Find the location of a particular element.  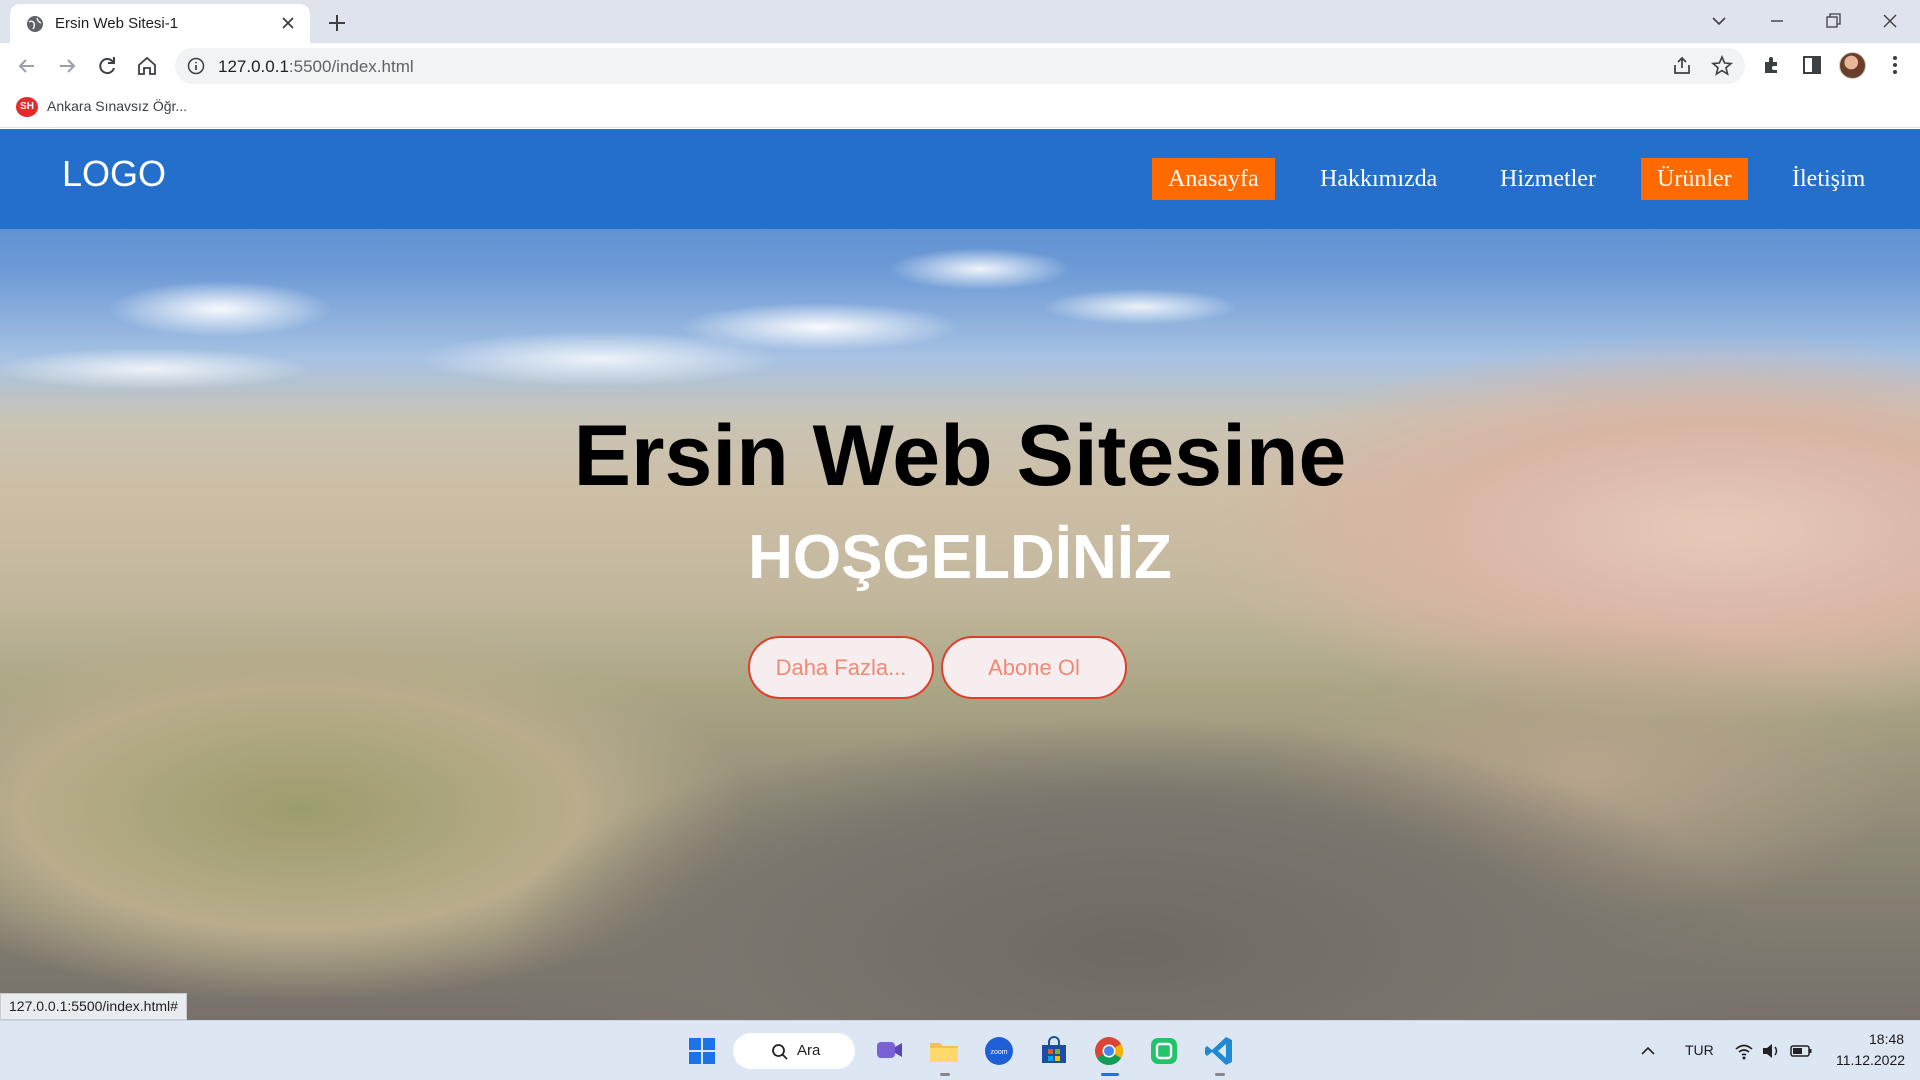

tab-strip: Ersin Web Sitesi-1 is located at coordinates (960, 21).